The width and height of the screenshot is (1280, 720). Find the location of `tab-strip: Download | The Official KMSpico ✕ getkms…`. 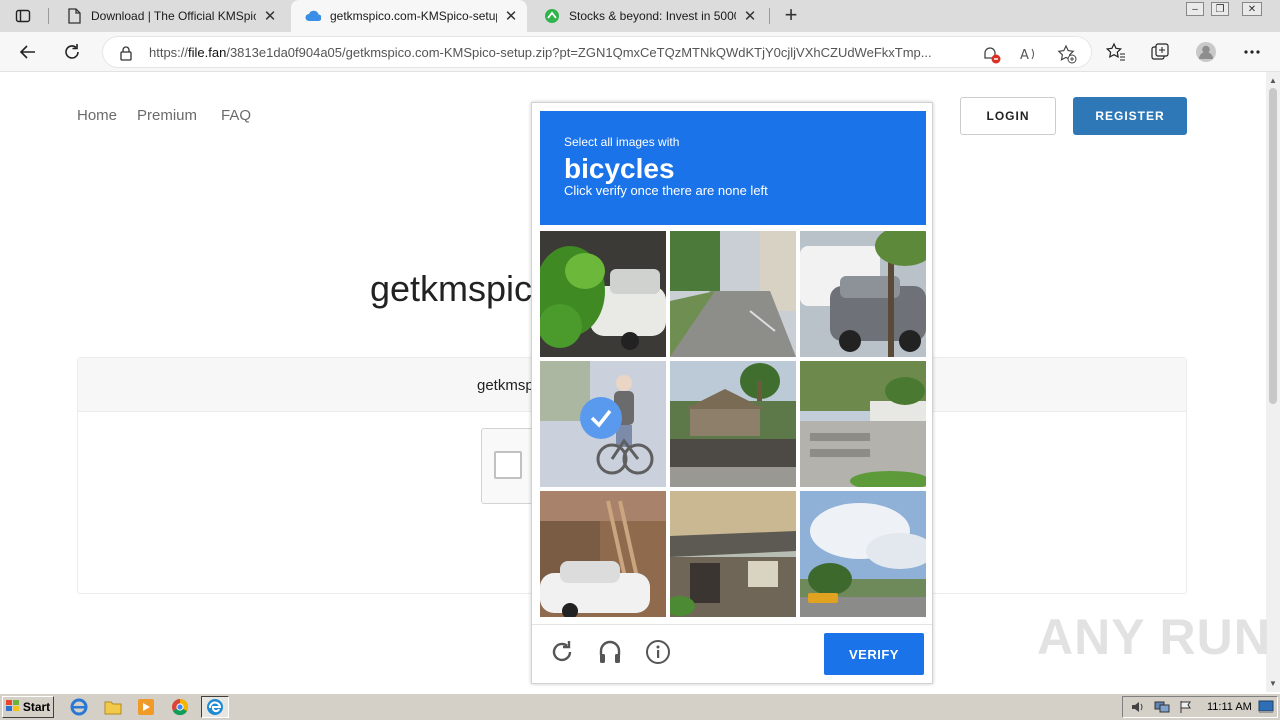

tab-strip: Download | The Official KMSpico ✕ getkms… is located at coordinates (640, 16).